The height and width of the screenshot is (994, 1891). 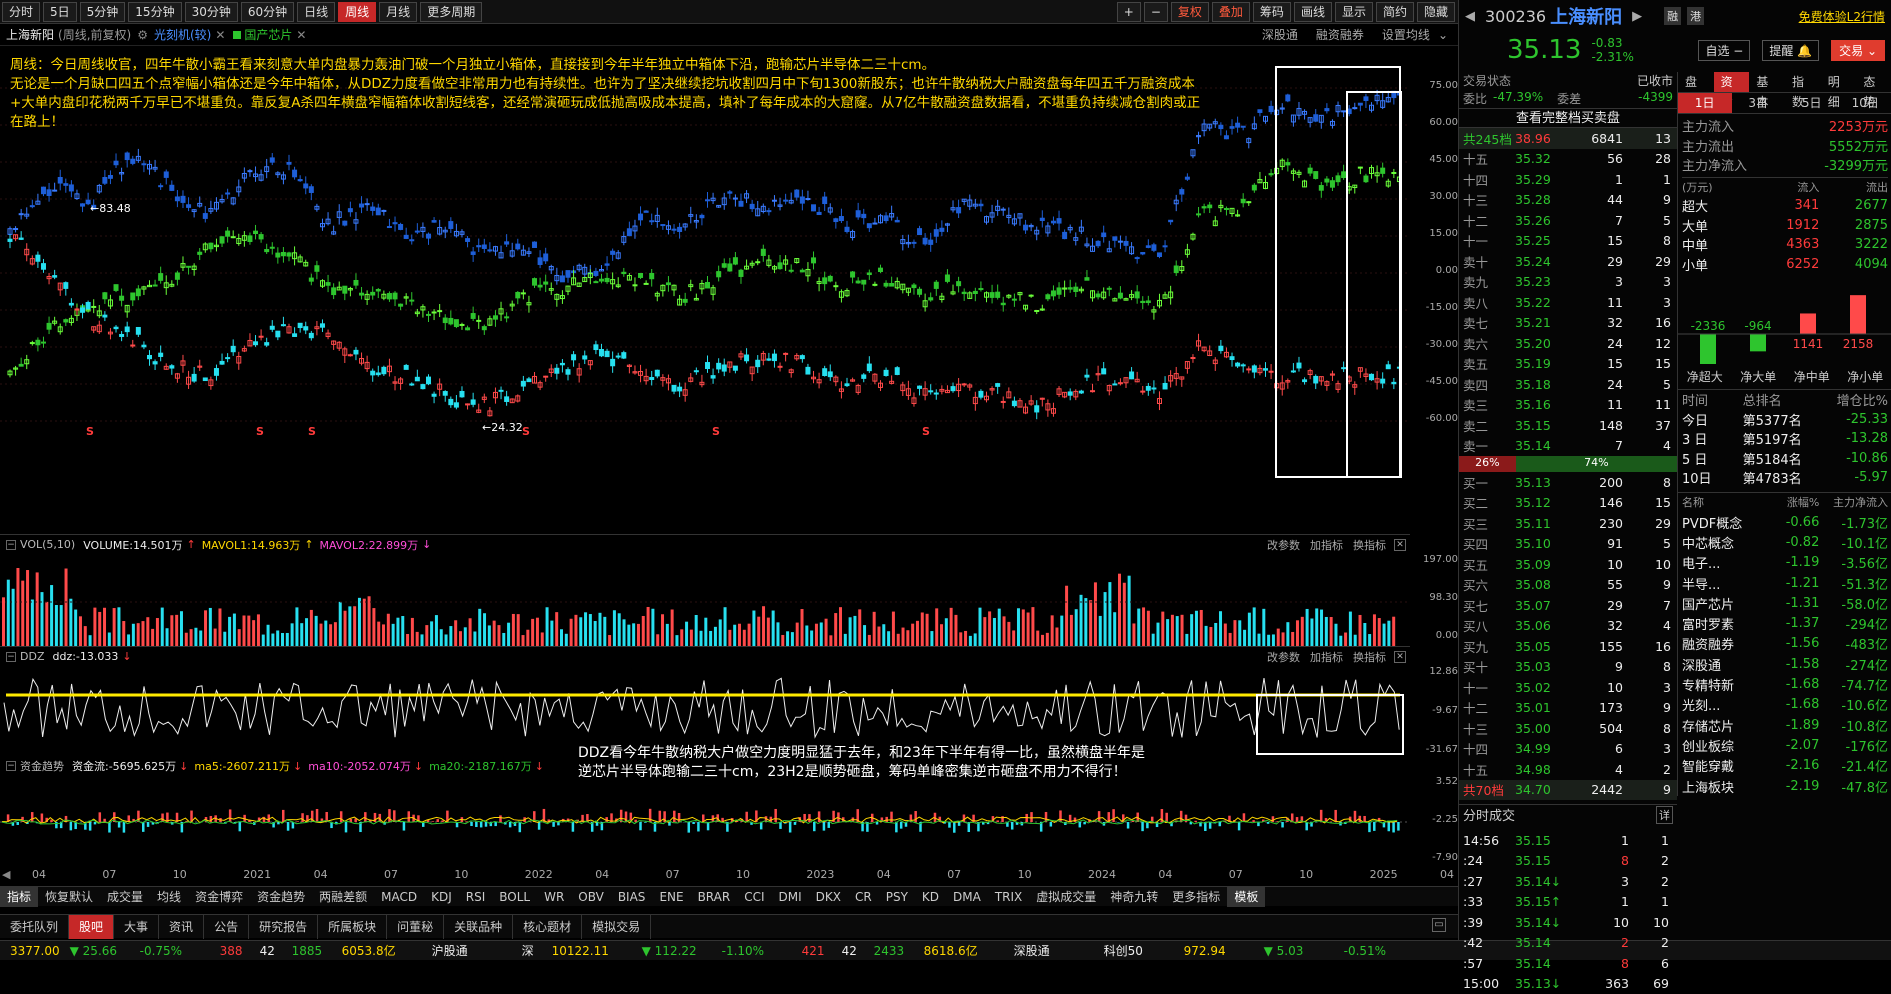 I want to click on indicator-tab-11: WR, so click(x=554, y=897).